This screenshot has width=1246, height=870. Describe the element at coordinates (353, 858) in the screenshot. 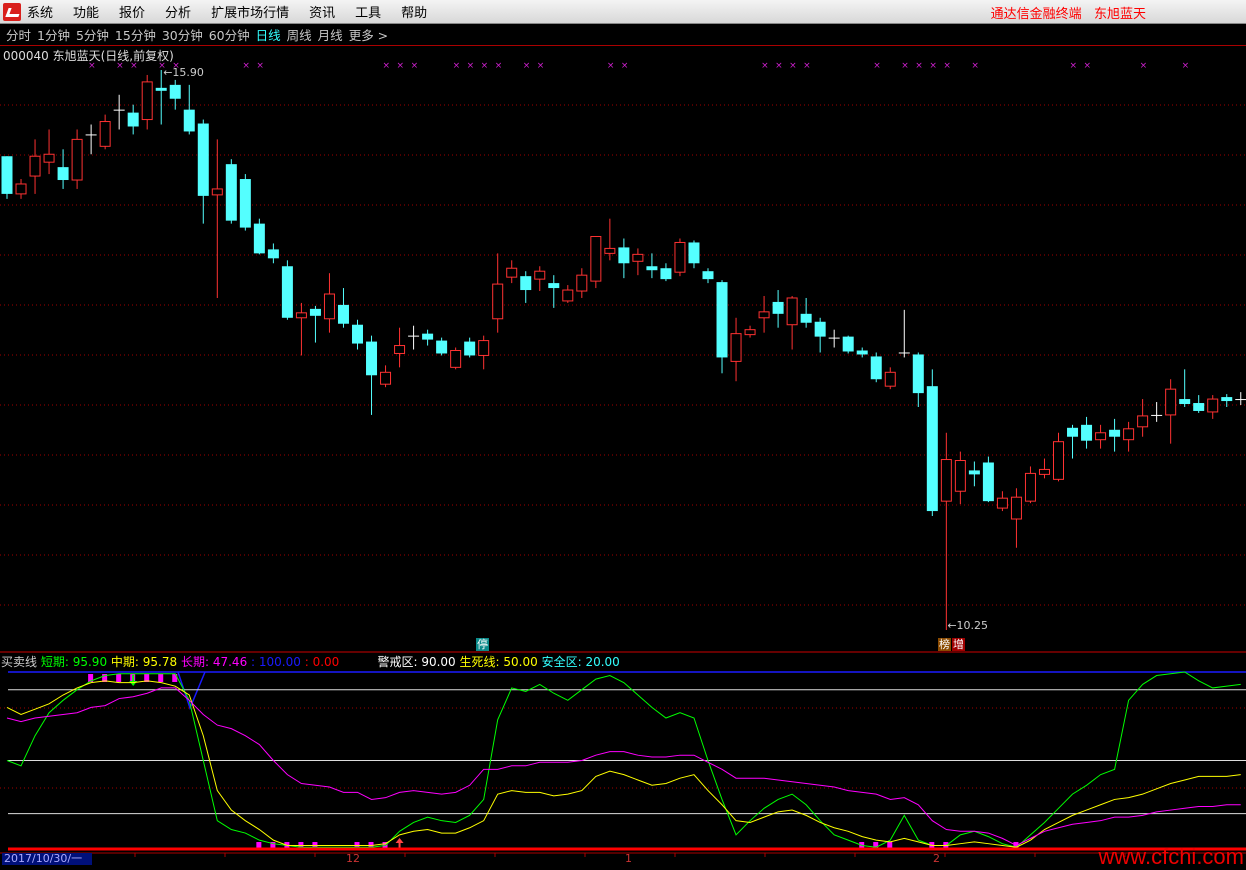

I see `axis-month-label: 12` at that location.